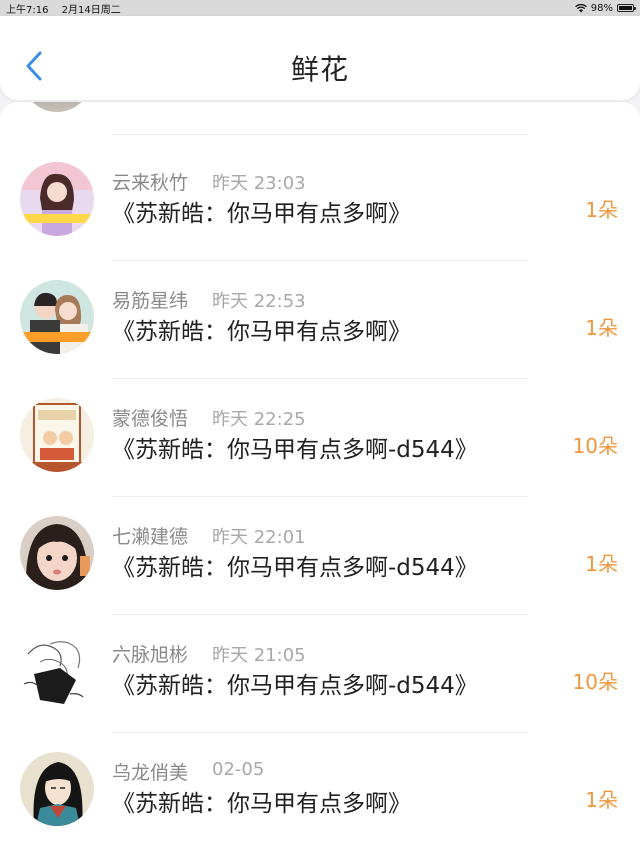 The image size is (640, 853). What do you see at coordinates (259, 655) in the screenshot?
I see `gift-time: 昨天 21:05` at bounding box center [259, 655].